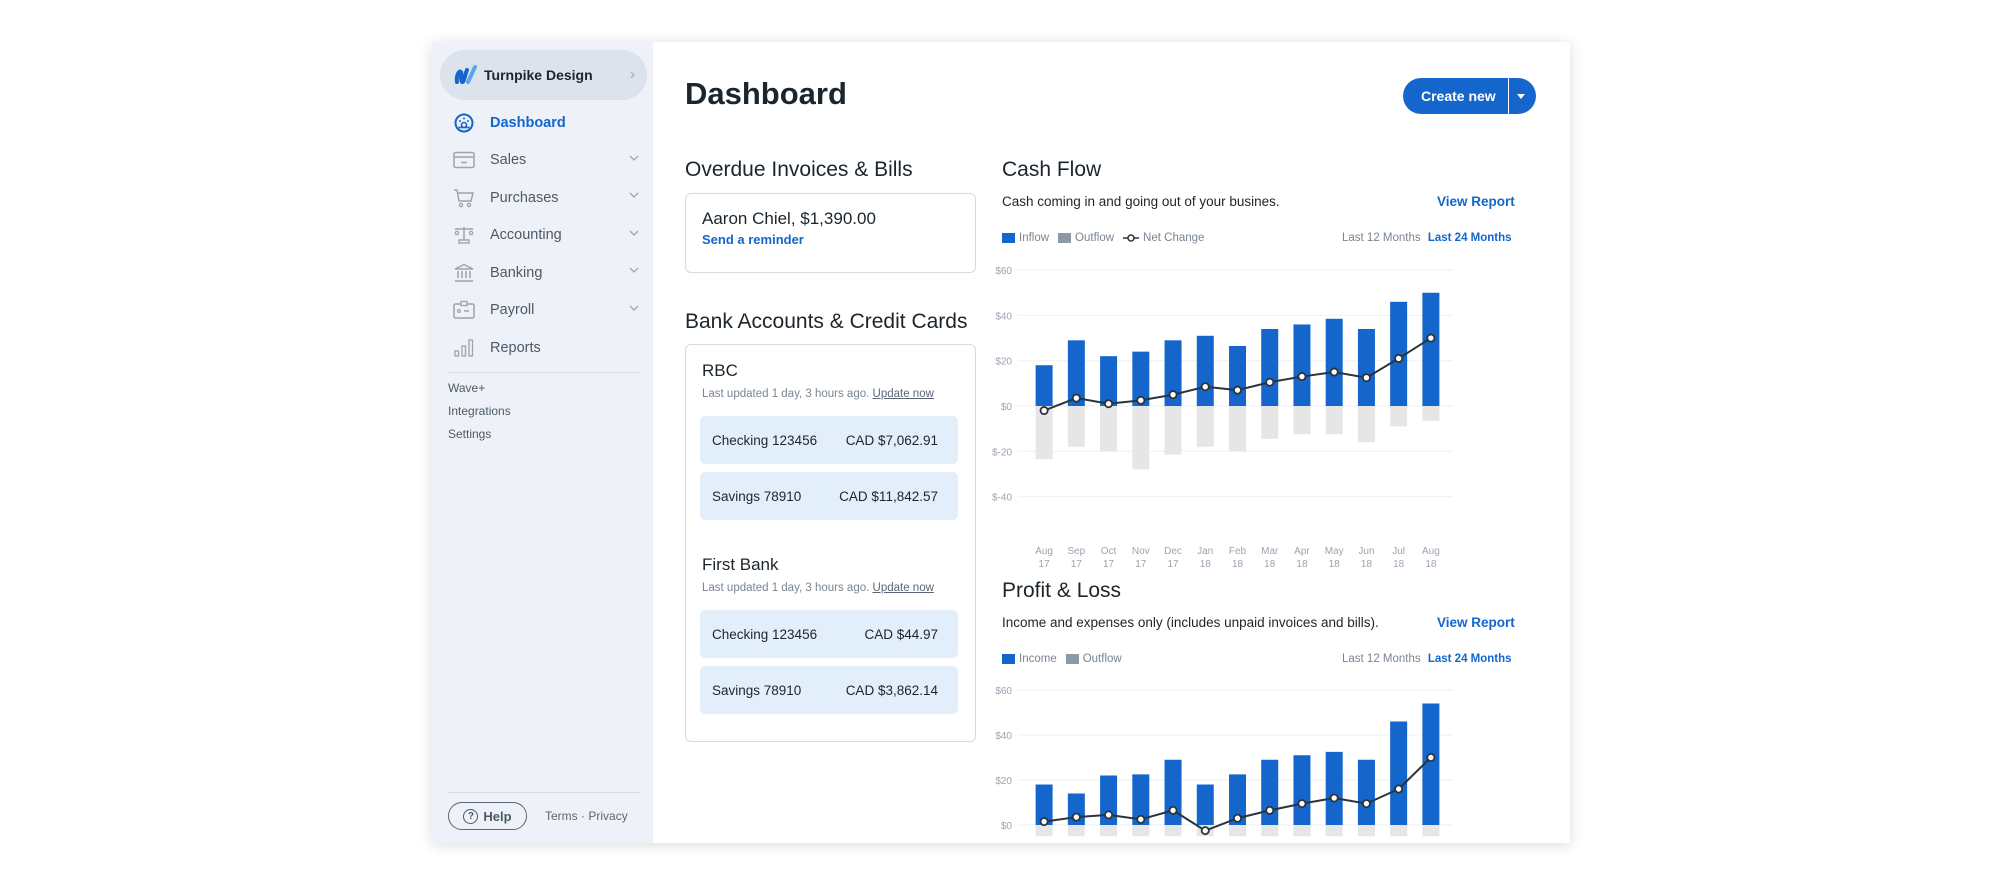  I want to click on pnl-title: Profit & Loss, so click(1062, 590).